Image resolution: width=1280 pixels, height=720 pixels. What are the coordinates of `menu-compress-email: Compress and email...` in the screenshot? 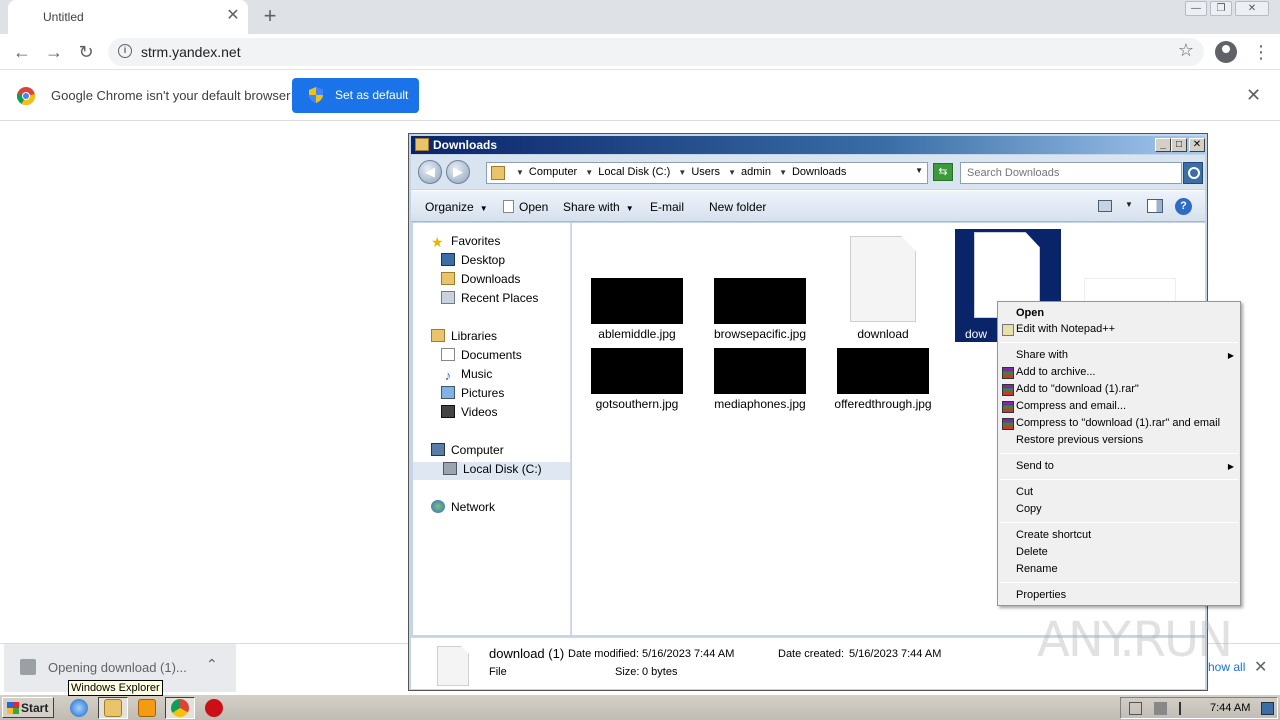 It's located at (1071, 406).